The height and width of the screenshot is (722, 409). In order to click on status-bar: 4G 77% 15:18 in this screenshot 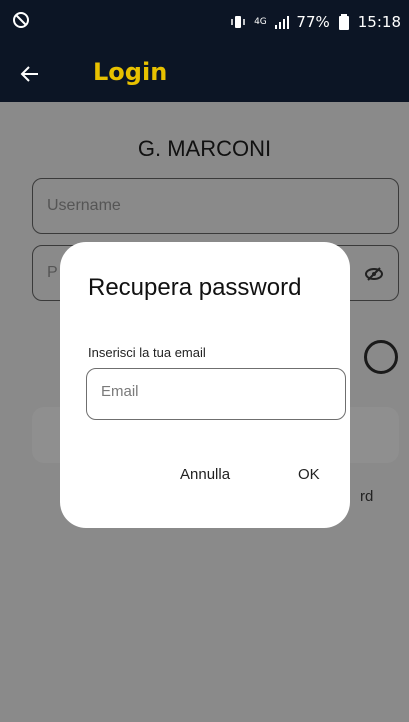, I will do `click(204, 22)`.